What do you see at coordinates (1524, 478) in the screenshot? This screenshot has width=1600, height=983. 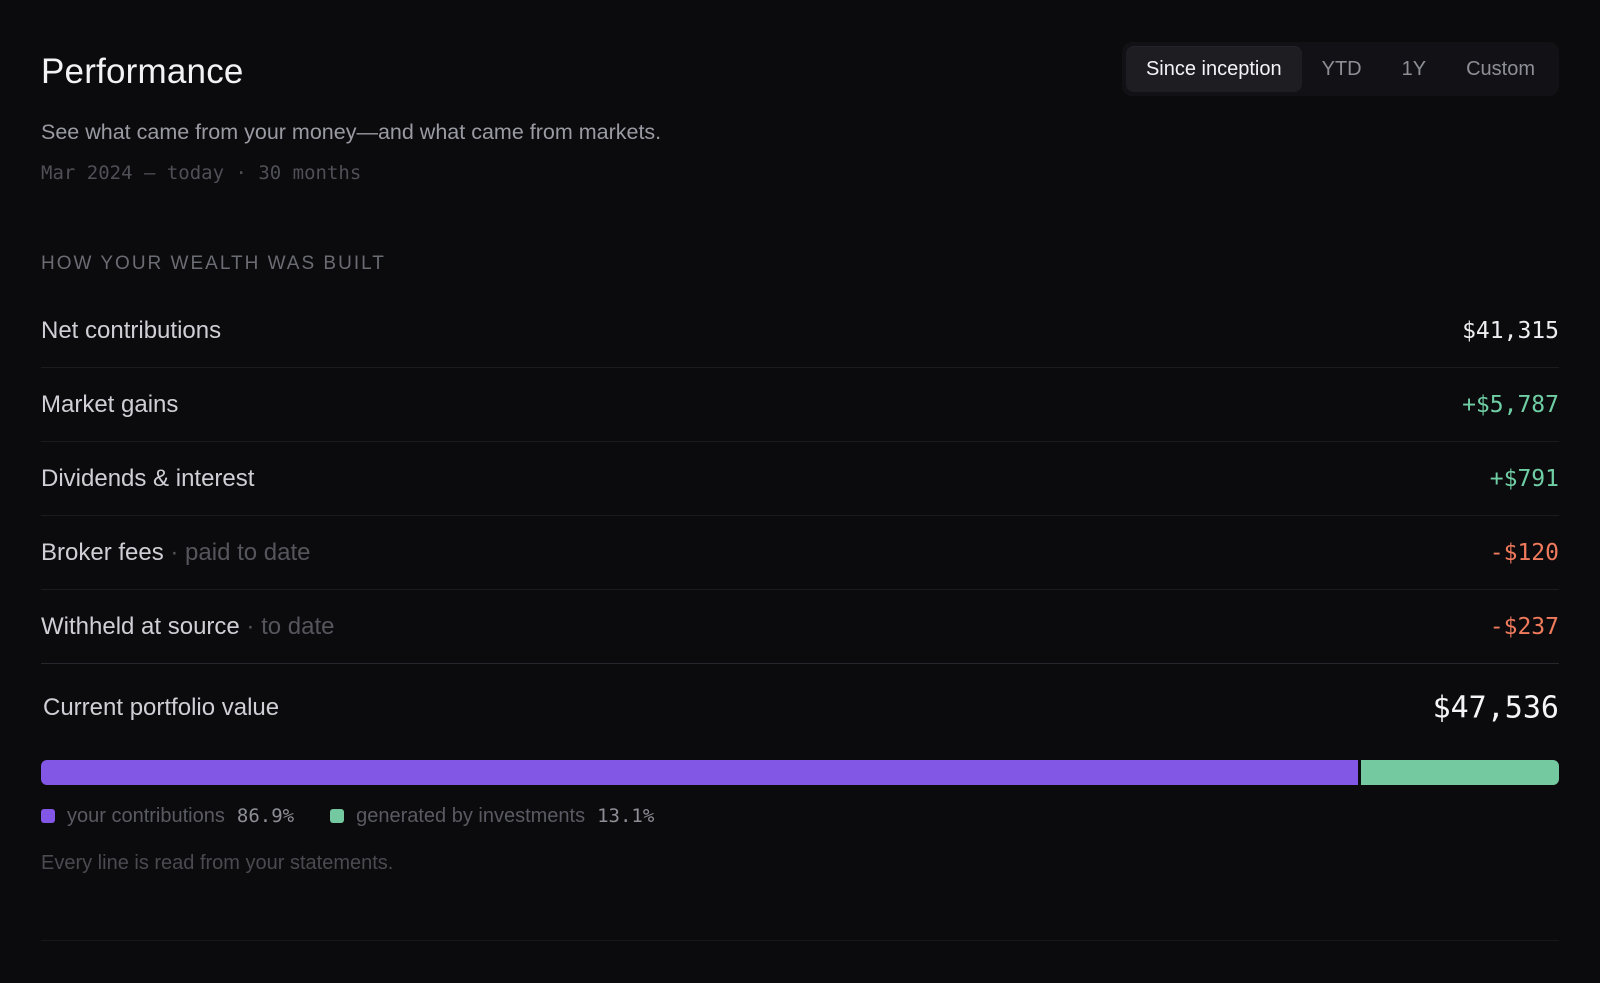 I see `row-value: +$791` at bounding box center [1524, 478].